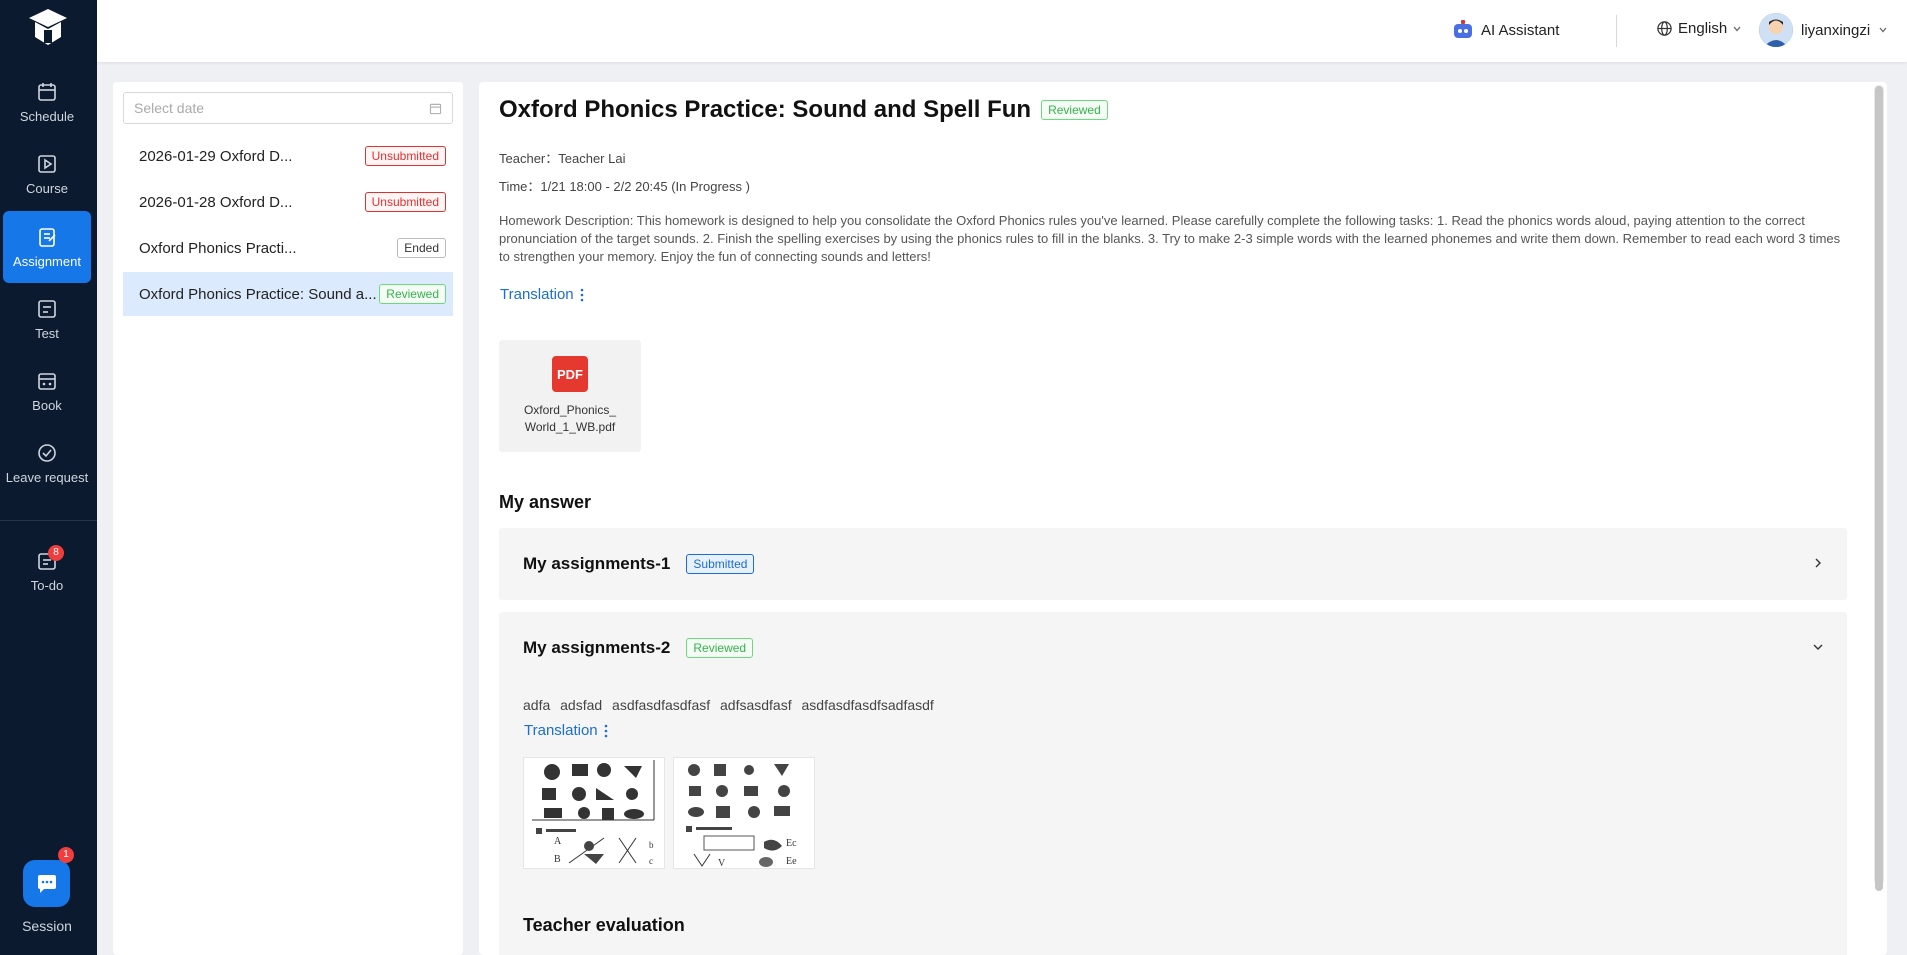 The height and width of the screenshot is (955, 1907). Describe the element at coordinates (66, 855) in the screenshot. I see `session-badge: 1` at that location.